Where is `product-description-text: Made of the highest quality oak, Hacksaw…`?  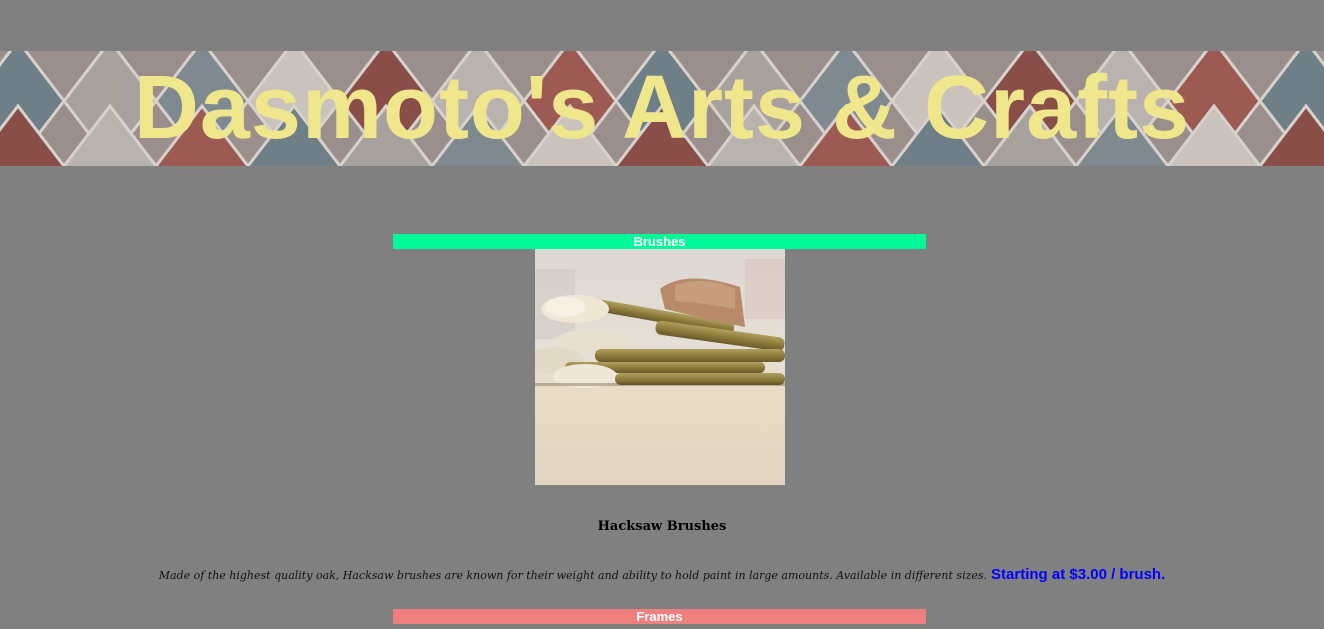 product-description-text: Made of the highest quality oak, Hacksaw… is located at coordinates (573, 575).